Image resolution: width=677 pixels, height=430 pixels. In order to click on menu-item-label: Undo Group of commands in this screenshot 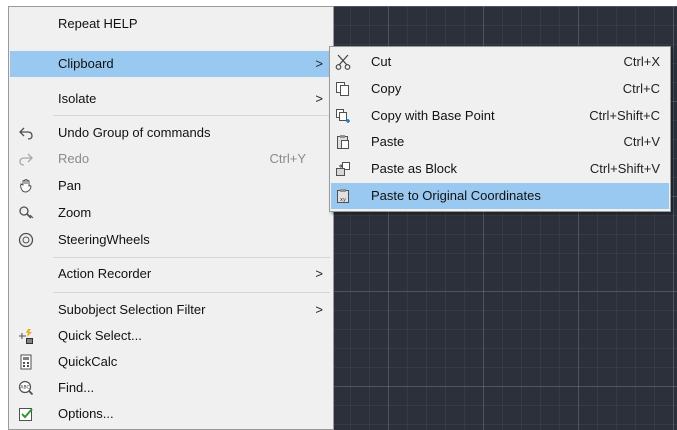, I will do `click(134, 132)`.